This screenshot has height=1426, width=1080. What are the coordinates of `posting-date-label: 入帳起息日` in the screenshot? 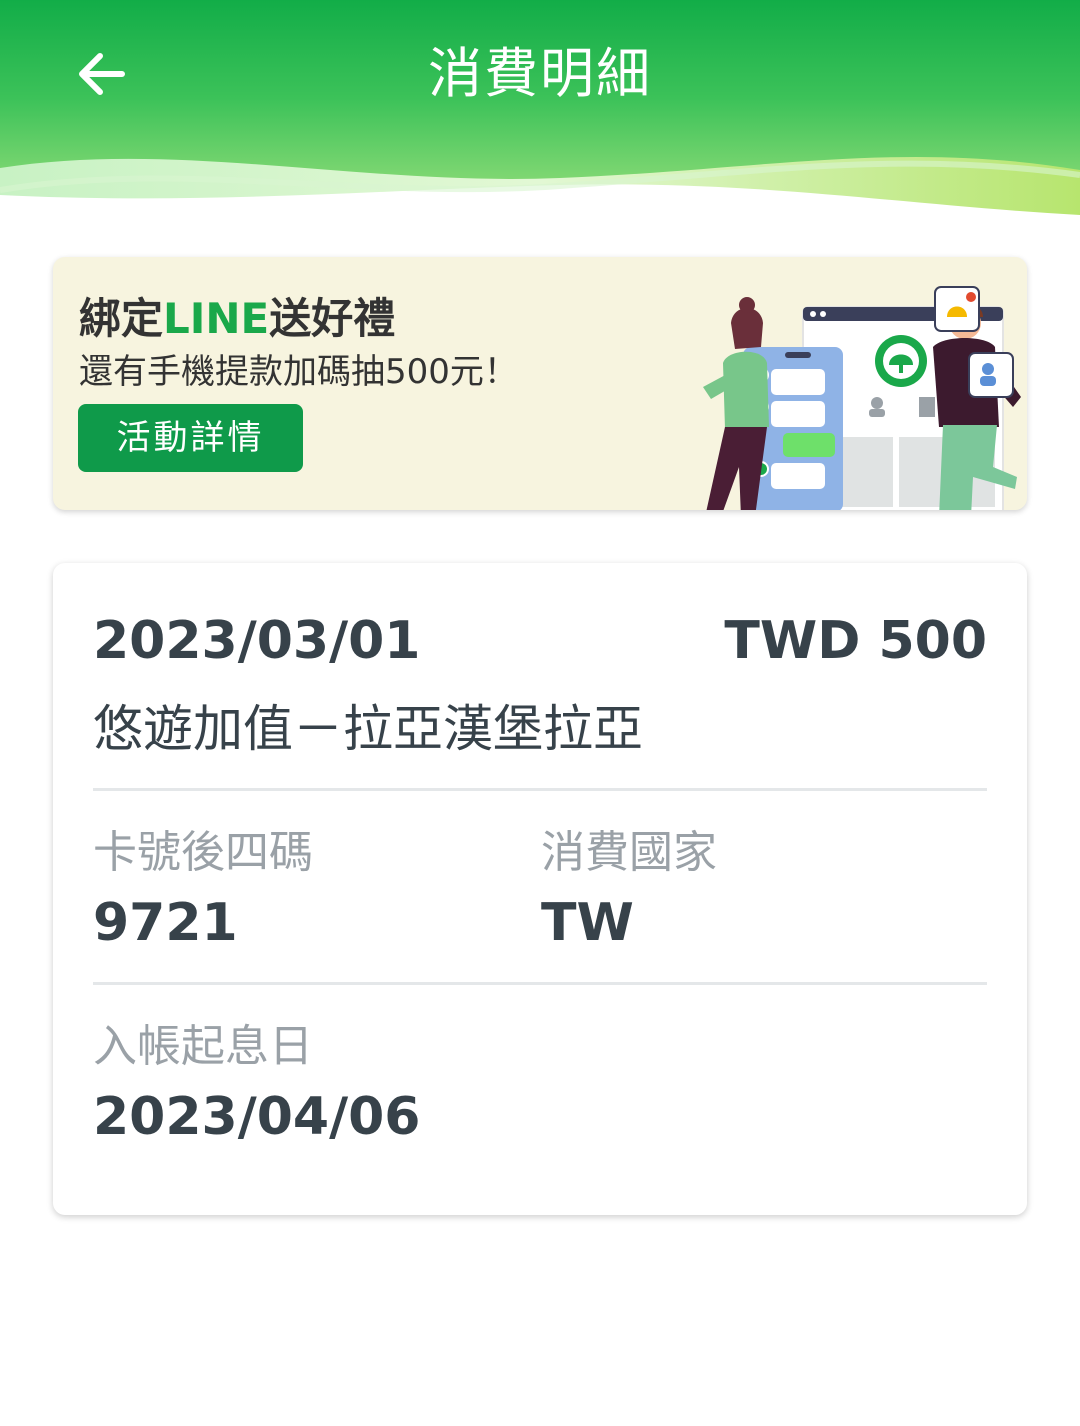 It's located at (203, 1046).